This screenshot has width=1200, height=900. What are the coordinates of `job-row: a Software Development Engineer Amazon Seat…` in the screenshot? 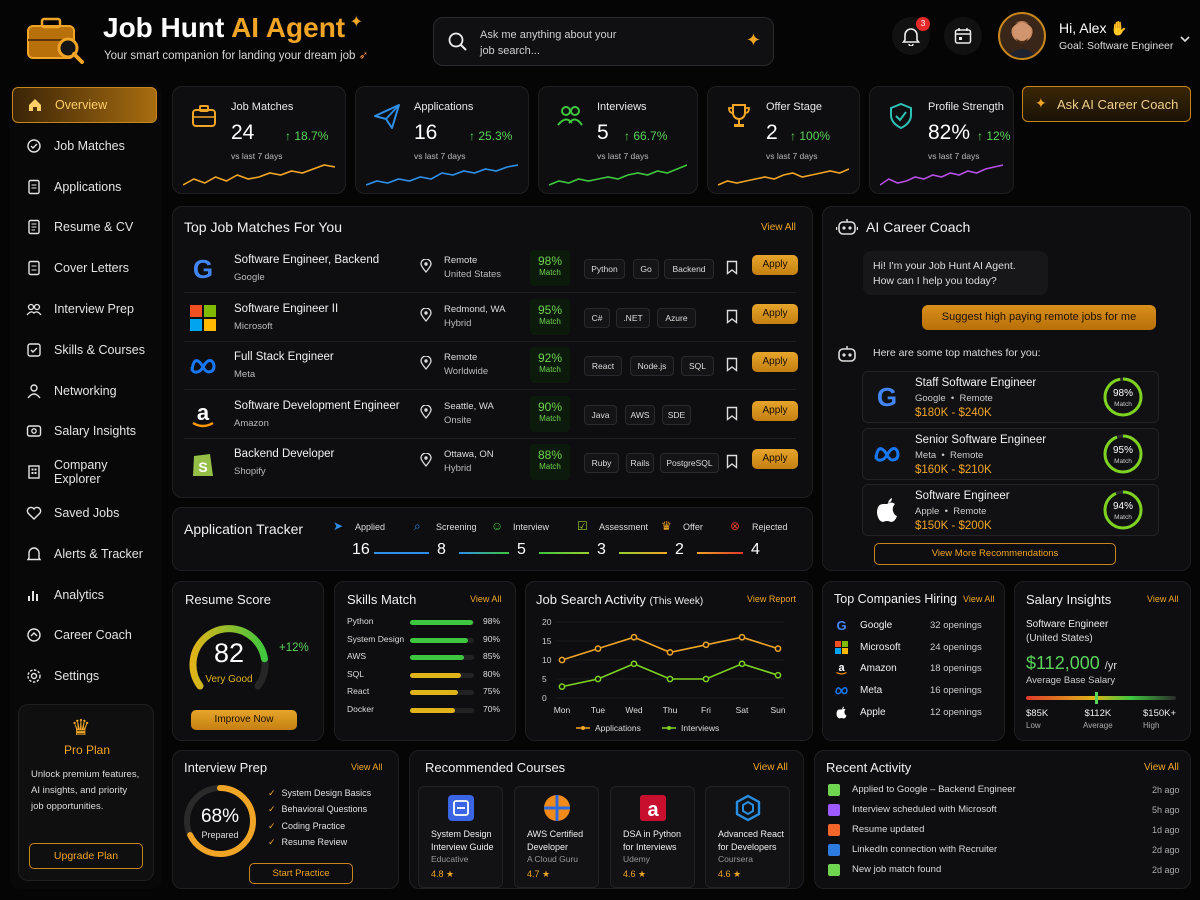 It's located at (494, 415).